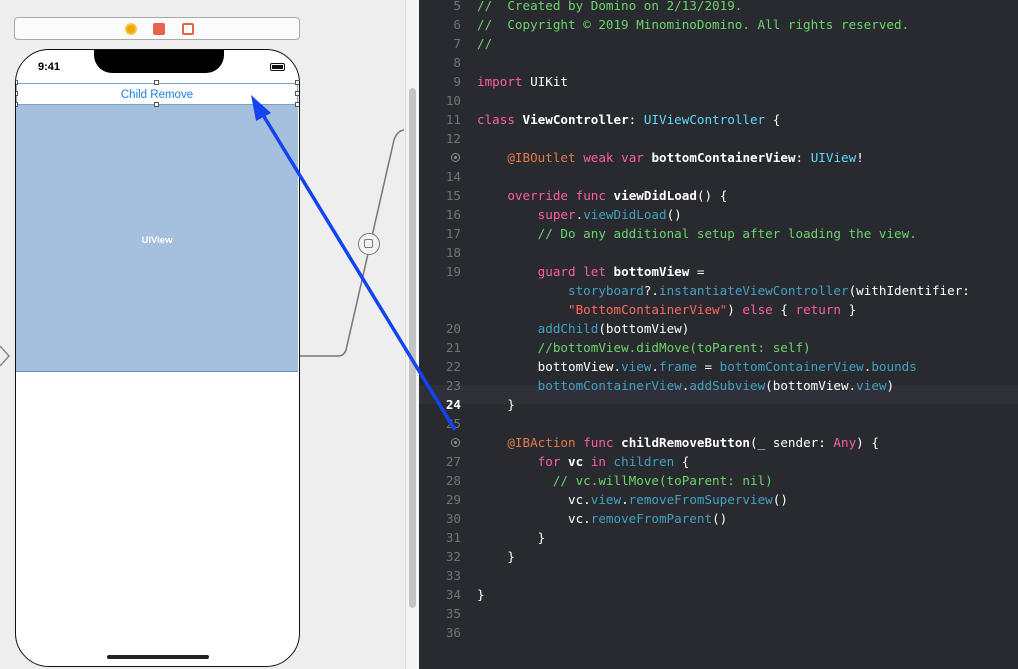 This screenshot has height=669, width=1018. What do you see at coordinates (482, 537) in the screenshot?
I see `code-line: 31 }` at bounding box center [482, 537].